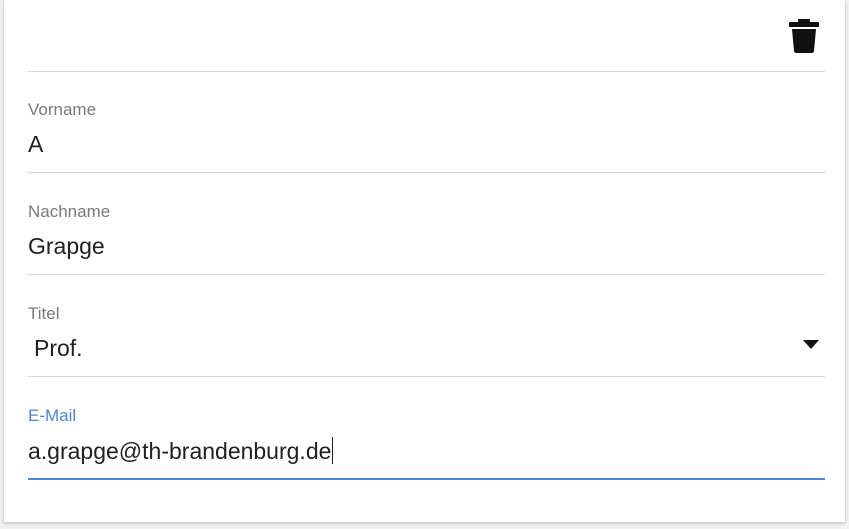 This screenshot has height=529, width=849. I want to click on delete-button, so click(804, 36).